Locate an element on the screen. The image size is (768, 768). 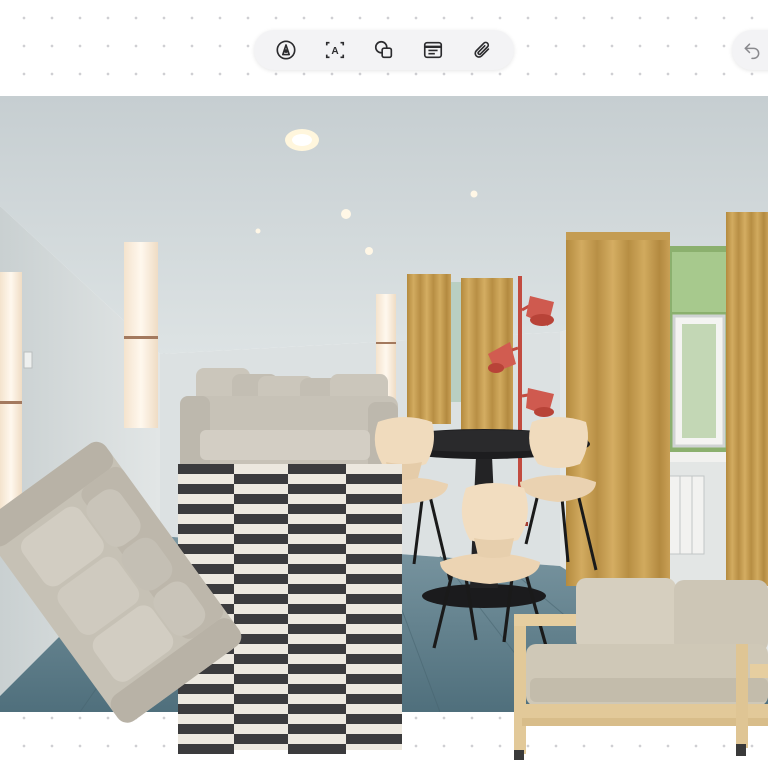
shapes-icon is located at coordinates (383, 49).